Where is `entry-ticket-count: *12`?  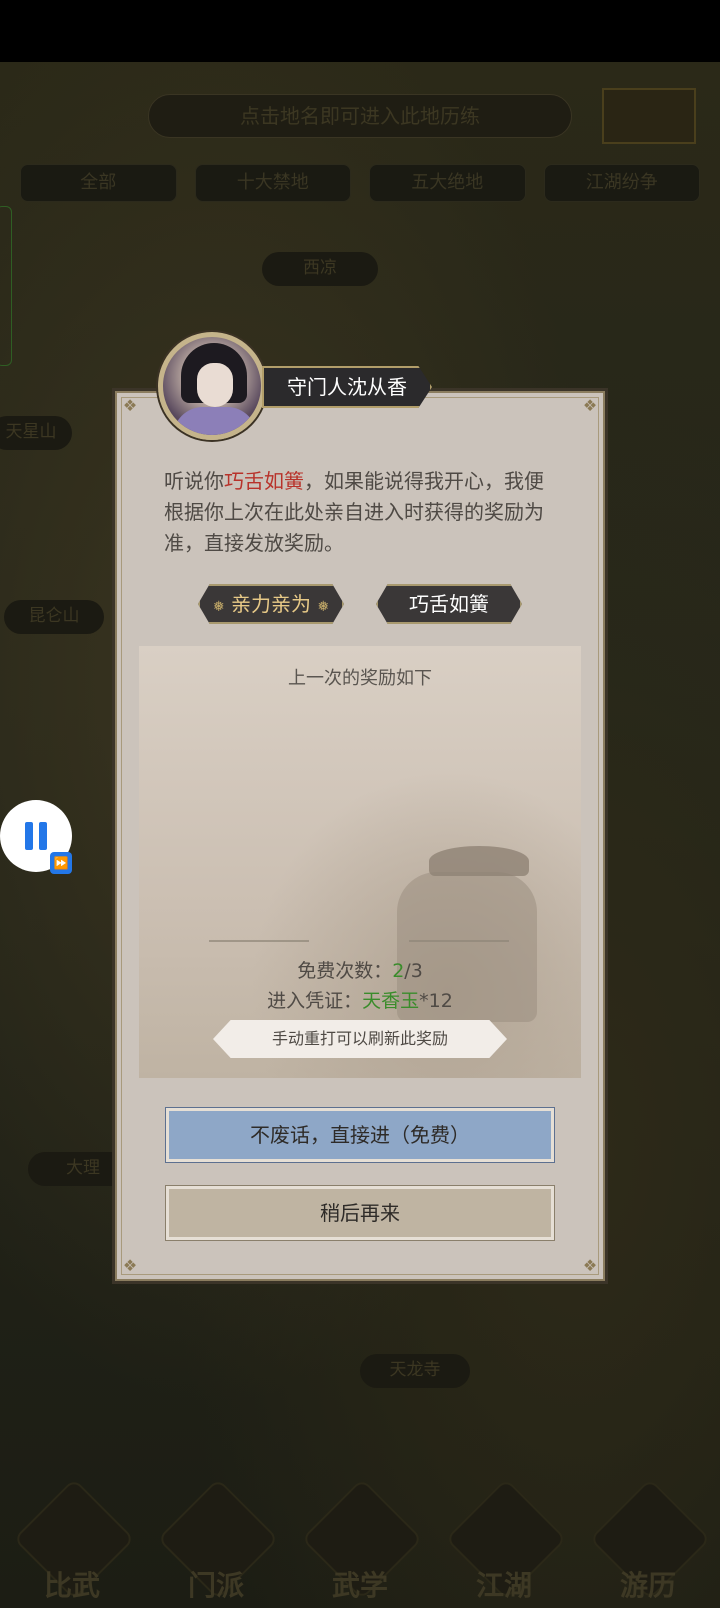 entry-ticket-count: *12 is located at coordinates (436, 1001).